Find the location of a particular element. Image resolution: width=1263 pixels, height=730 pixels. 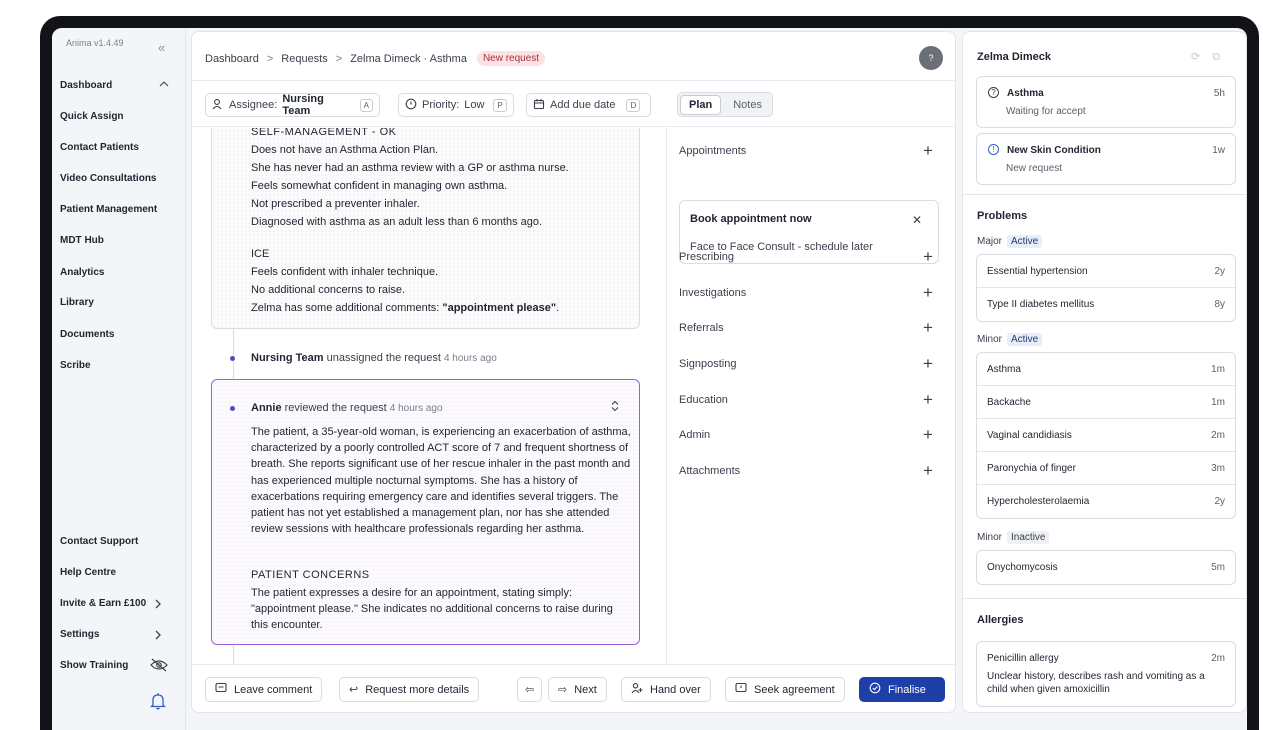

request-title: Asthma is located at coordinates (1025, 93).